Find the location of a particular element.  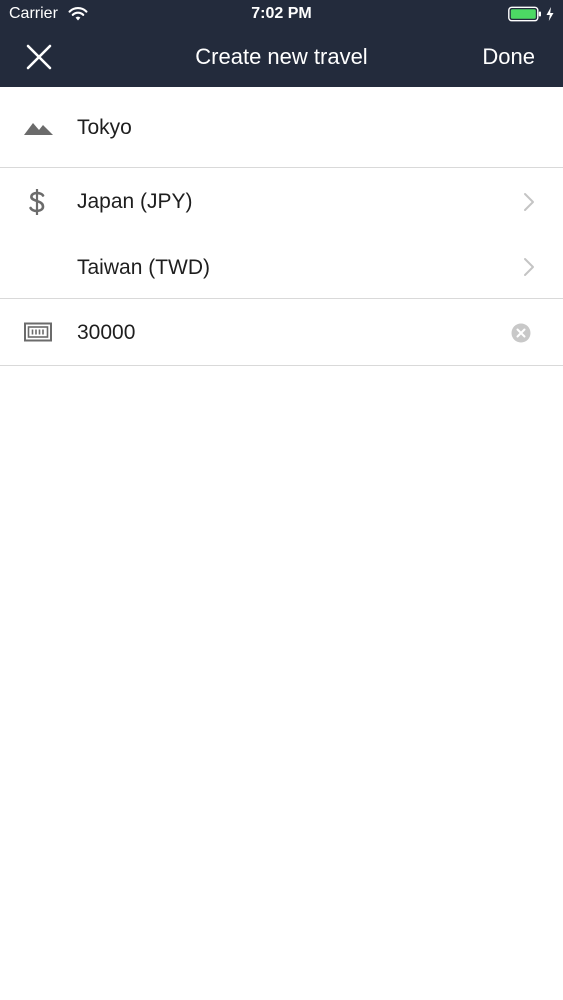

currency-label: Japan (JPY) is located at coordinates (135, 201).